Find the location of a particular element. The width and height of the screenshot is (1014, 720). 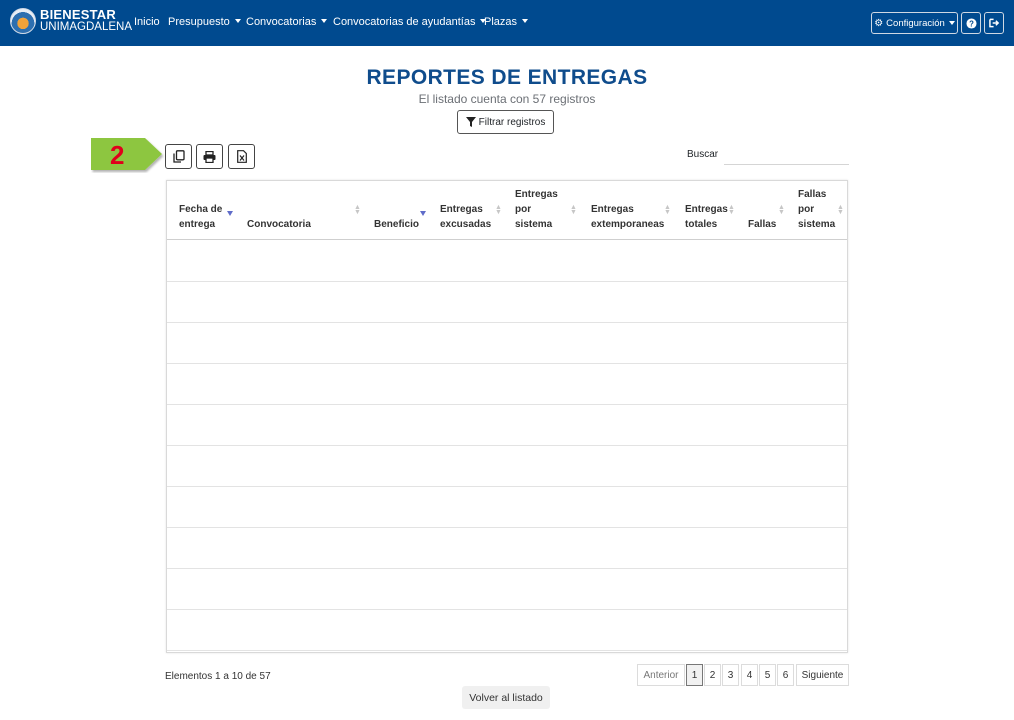

filter-records-button: Filtrar registros is located at coordinates (505, 122).